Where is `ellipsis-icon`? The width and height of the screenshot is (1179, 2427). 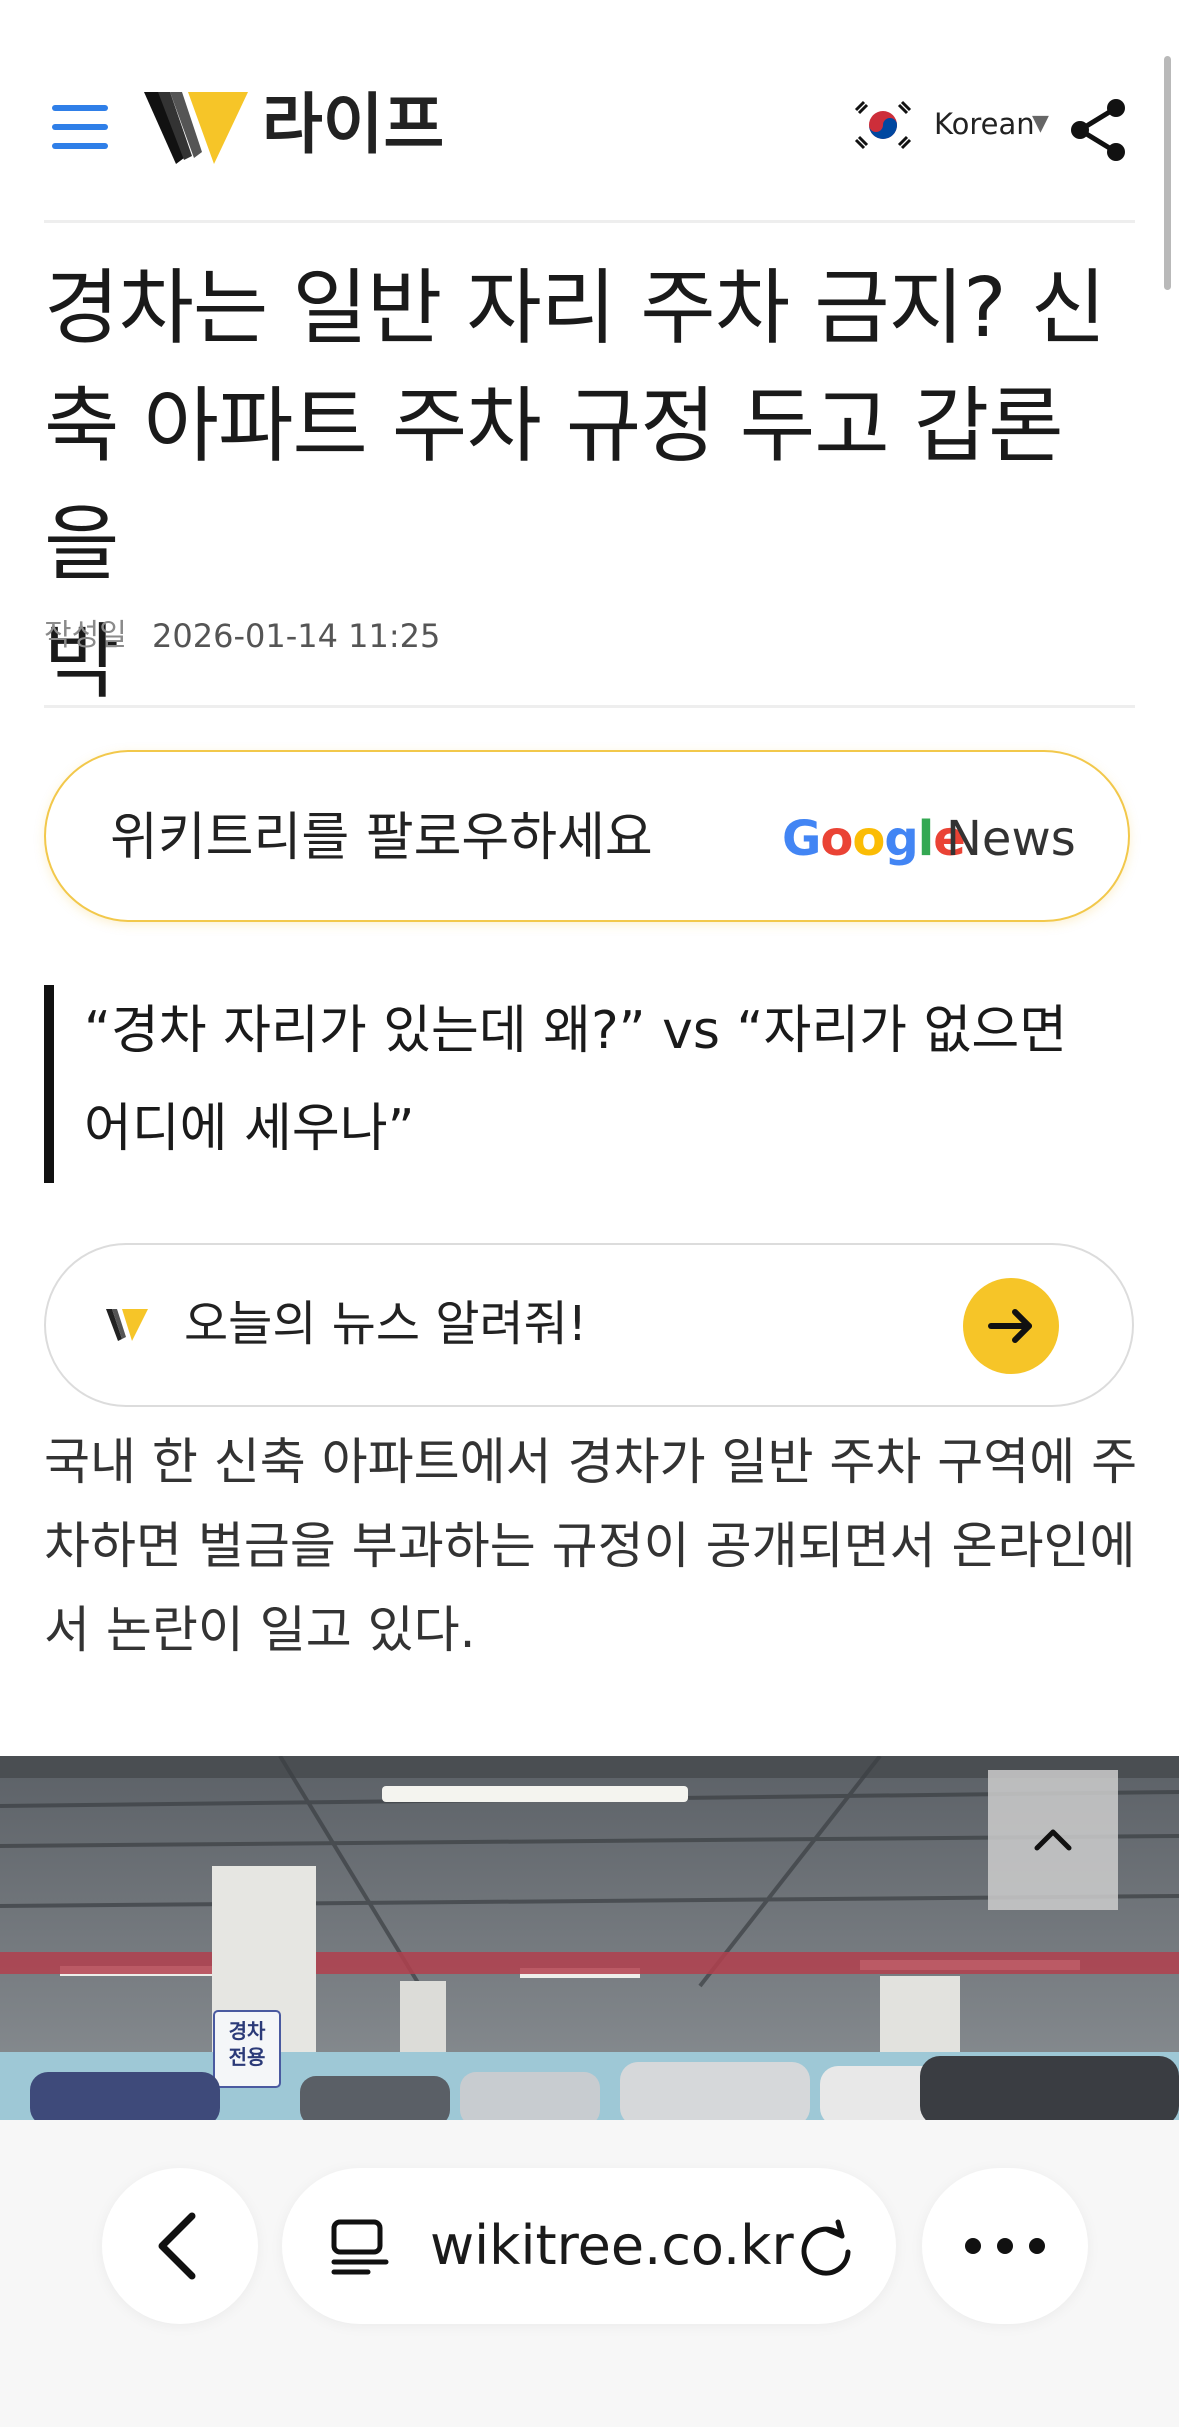
ellipsis-icon is located at coordinates (1005, 2246).